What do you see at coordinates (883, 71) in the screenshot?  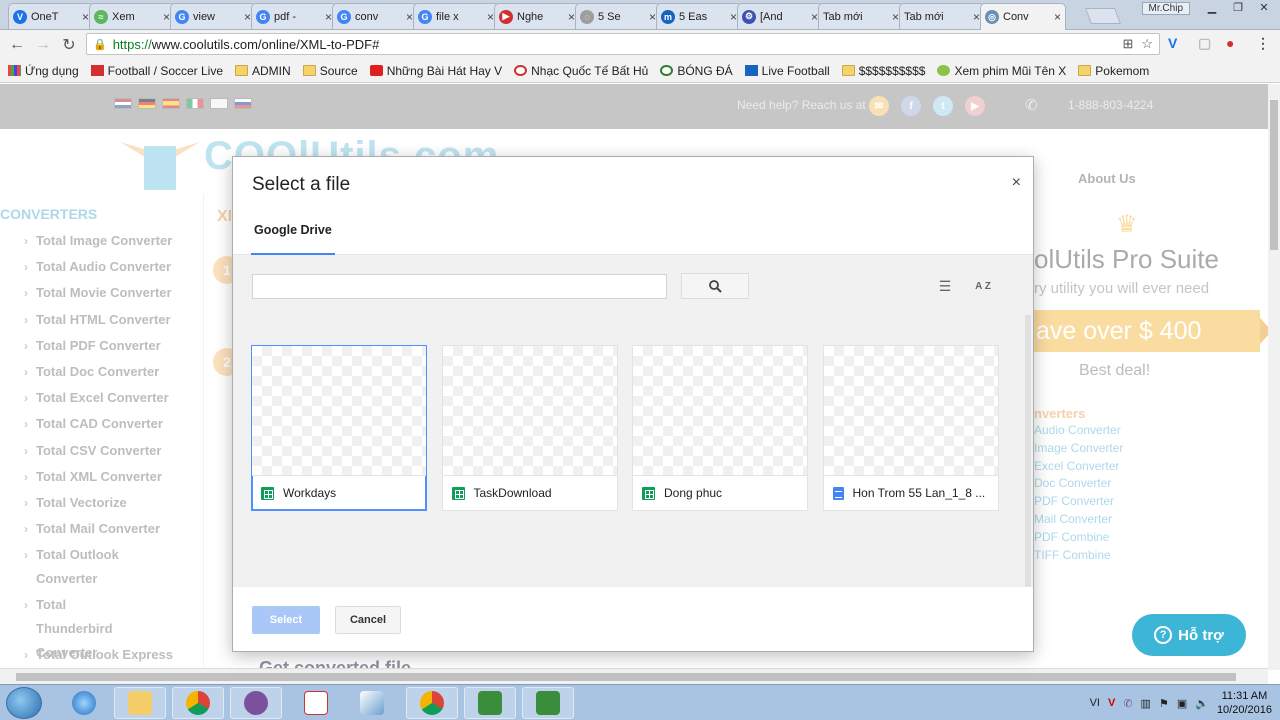 I see `bookmark-item: $$$$$$$$$$` at bounding box center [883, 71].